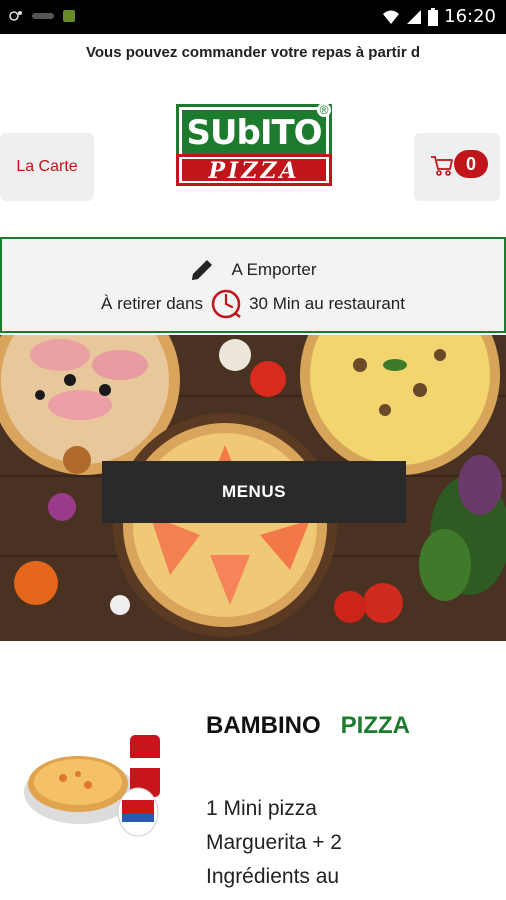 The height and width of the screenshot is (900, 506). I want to click on camera-icon, so click(15, 16).